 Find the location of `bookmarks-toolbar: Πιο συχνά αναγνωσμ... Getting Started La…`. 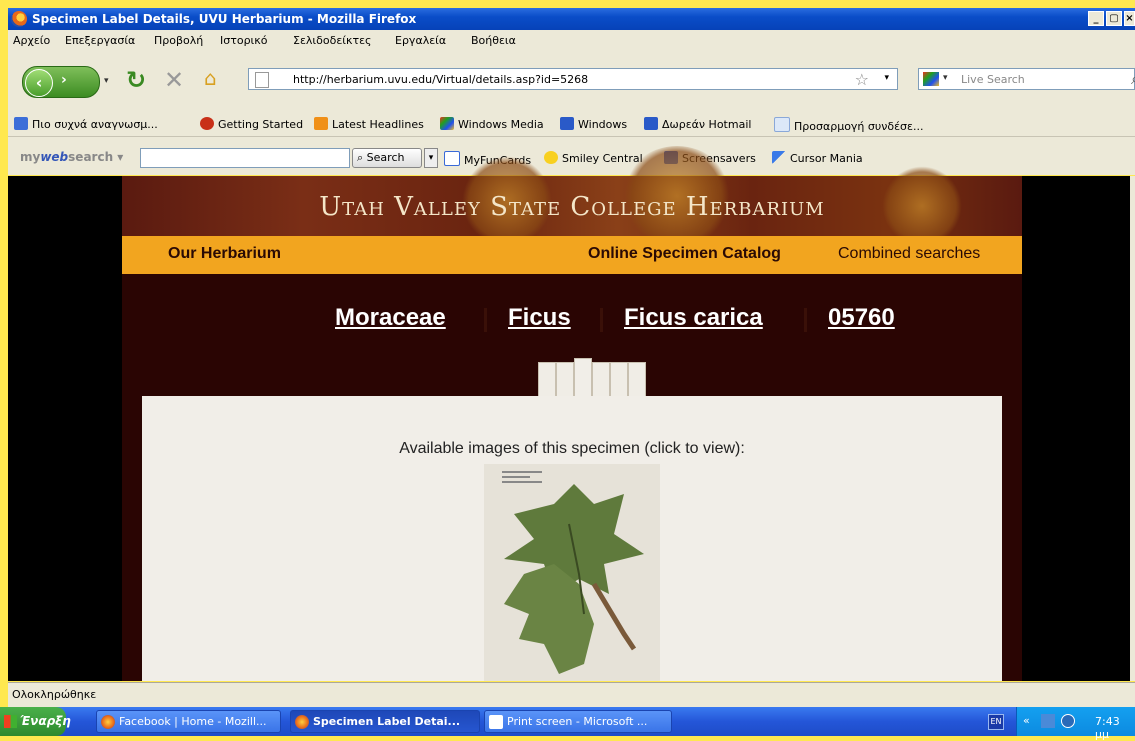

bookmarks-toolbar: Πιο συχνά αναγνωσμ... Getting Started La… is located at coordinates (571, 124).